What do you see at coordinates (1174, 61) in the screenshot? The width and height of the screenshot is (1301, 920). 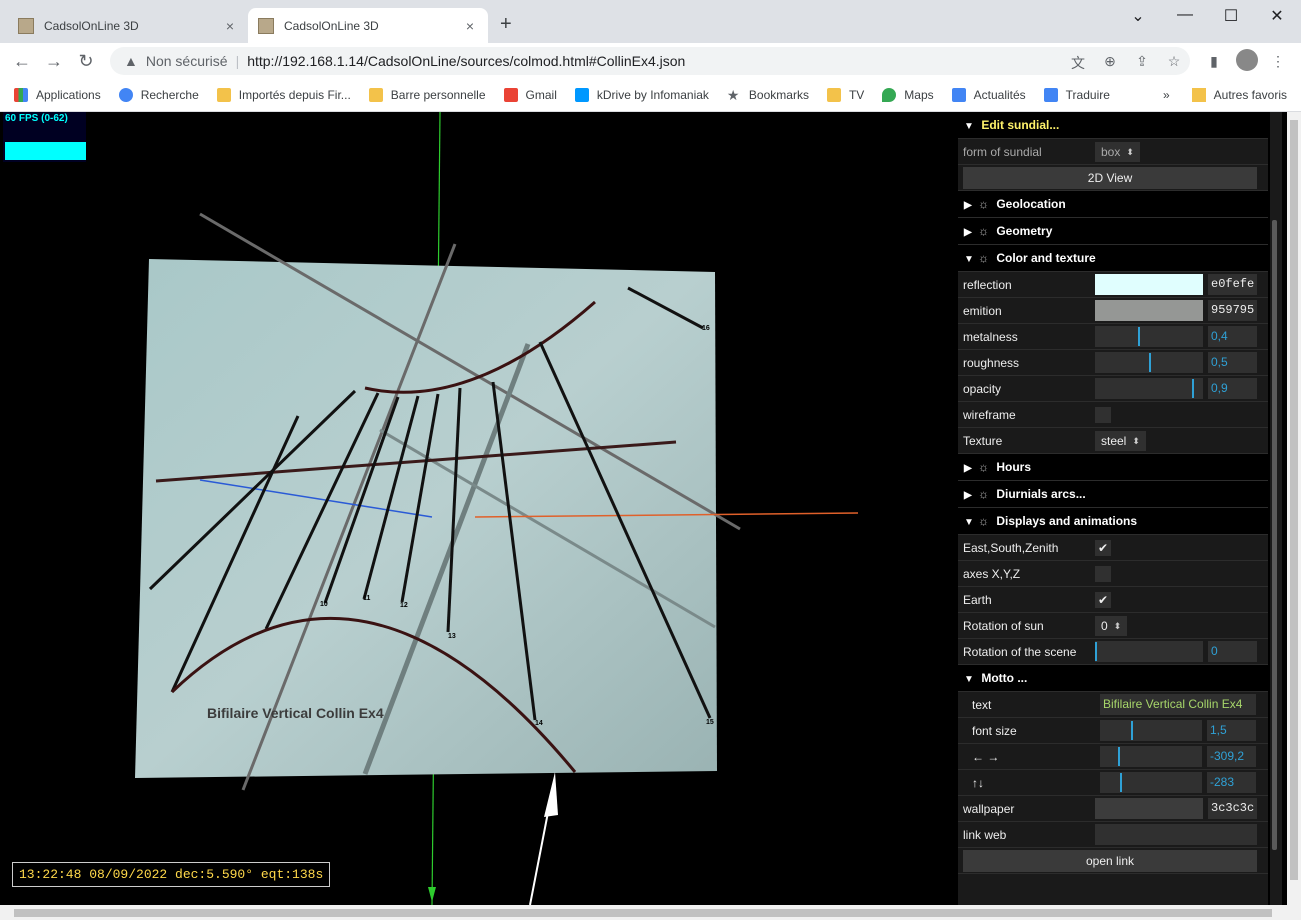 I see `bookmark-star-icon: ☆` at bounding box center [1174, 61].